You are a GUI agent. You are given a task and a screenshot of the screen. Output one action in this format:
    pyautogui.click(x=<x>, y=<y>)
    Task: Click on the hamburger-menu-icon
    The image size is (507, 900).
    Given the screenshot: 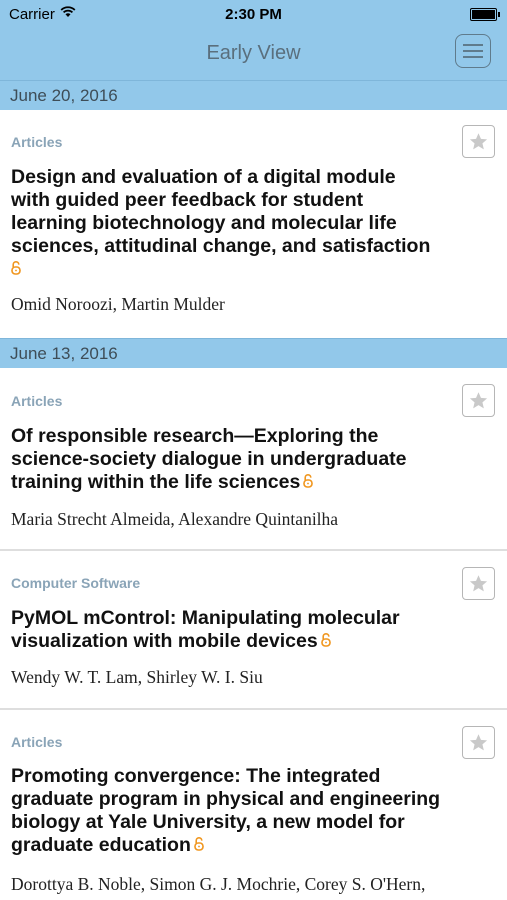 What is the action you would take?
    pyautogui.click(x=473, y=45)
    